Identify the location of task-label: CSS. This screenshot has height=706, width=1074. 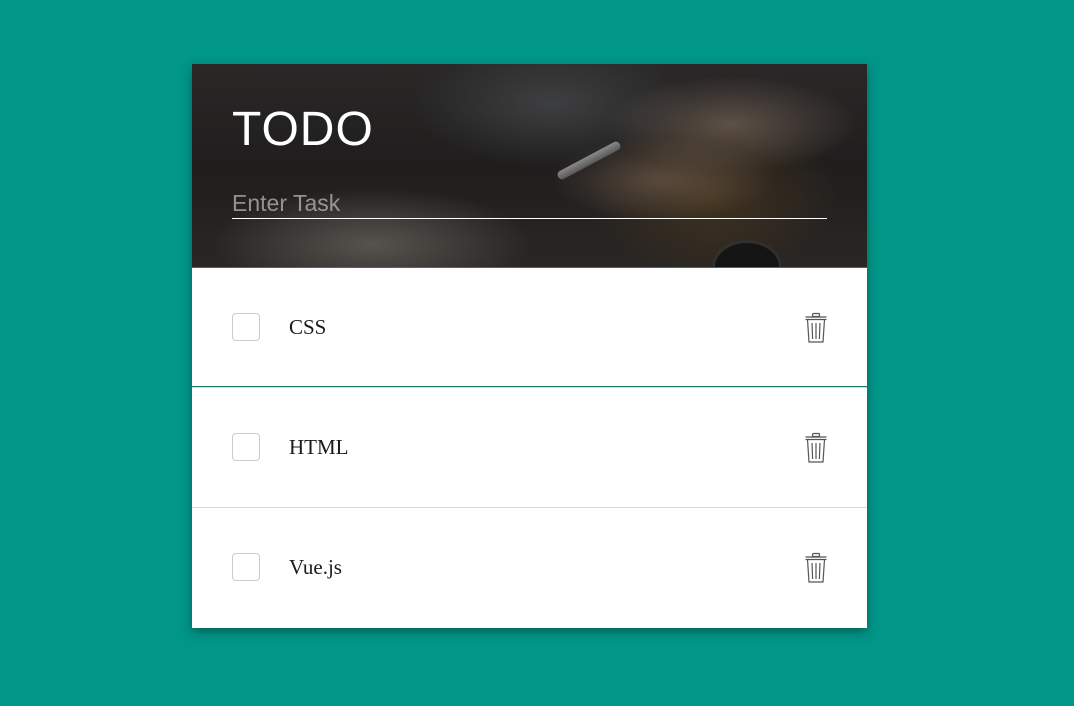
(308, 327).